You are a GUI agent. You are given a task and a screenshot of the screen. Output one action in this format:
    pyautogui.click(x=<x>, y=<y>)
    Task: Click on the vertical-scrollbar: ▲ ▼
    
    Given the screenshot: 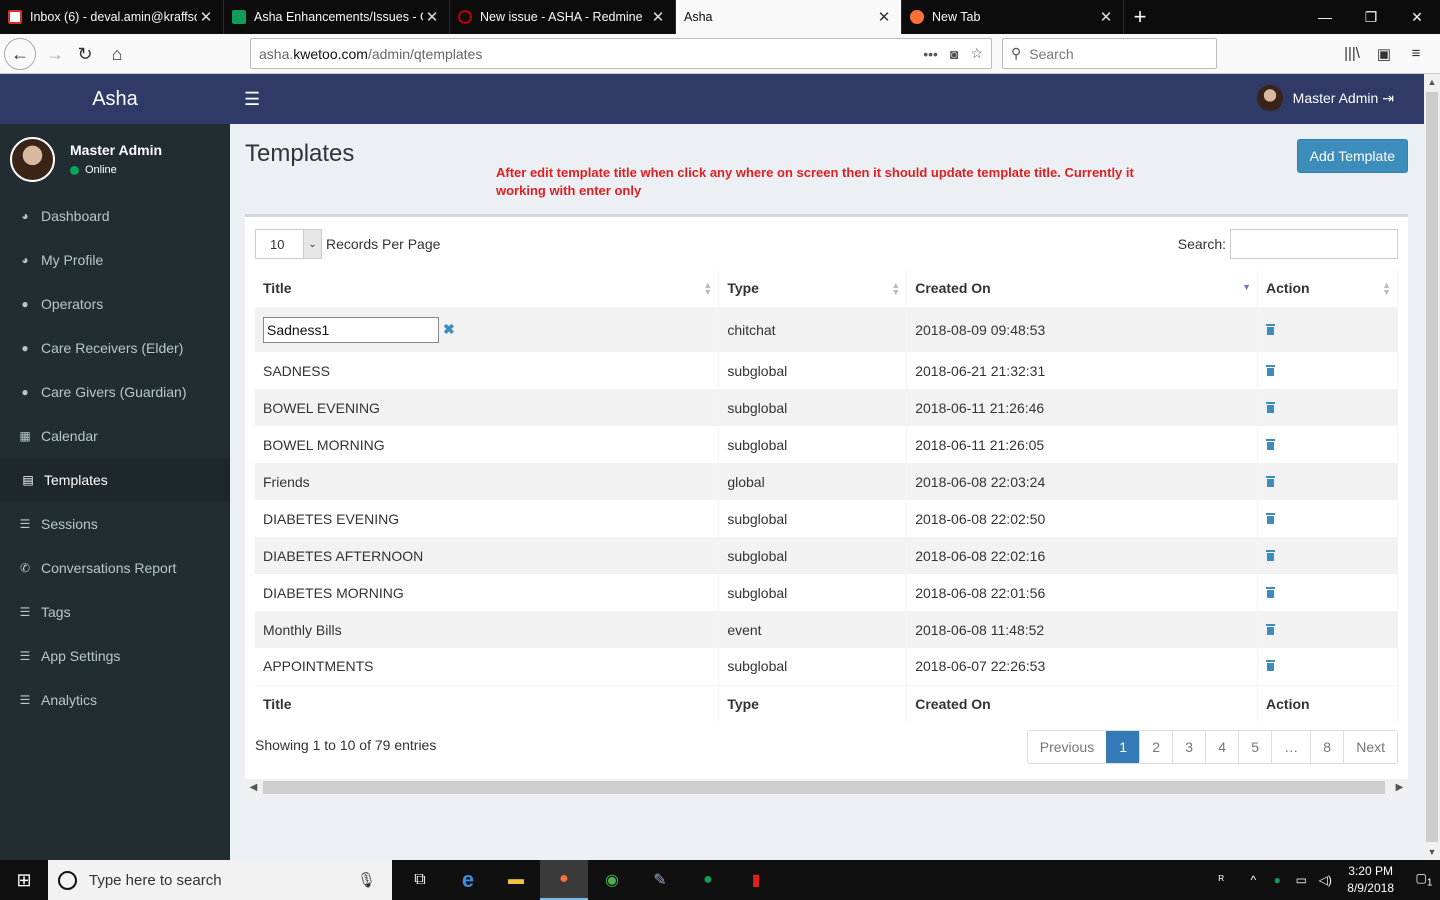 What is the action you would take?
    pyautogui.click(x=1432, y=467)
    